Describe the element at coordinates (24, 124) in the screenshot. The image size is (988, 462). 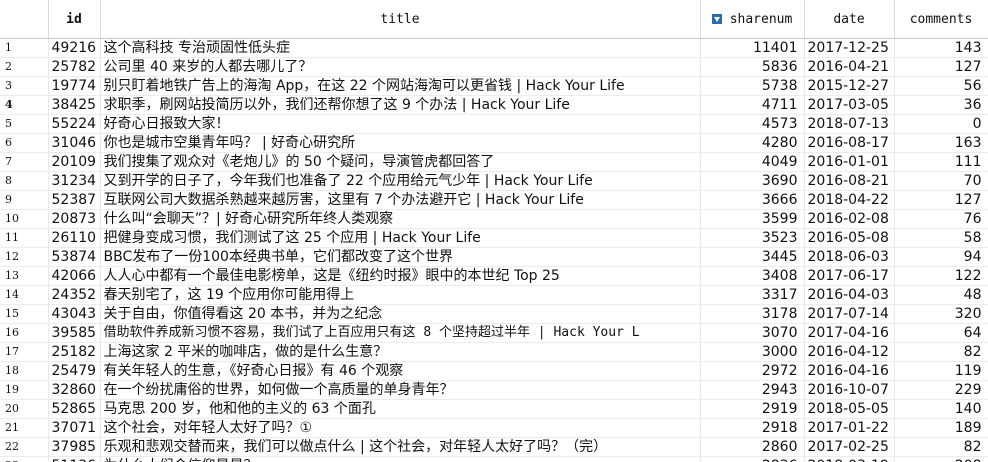
I see `row-number: 5` at that location.